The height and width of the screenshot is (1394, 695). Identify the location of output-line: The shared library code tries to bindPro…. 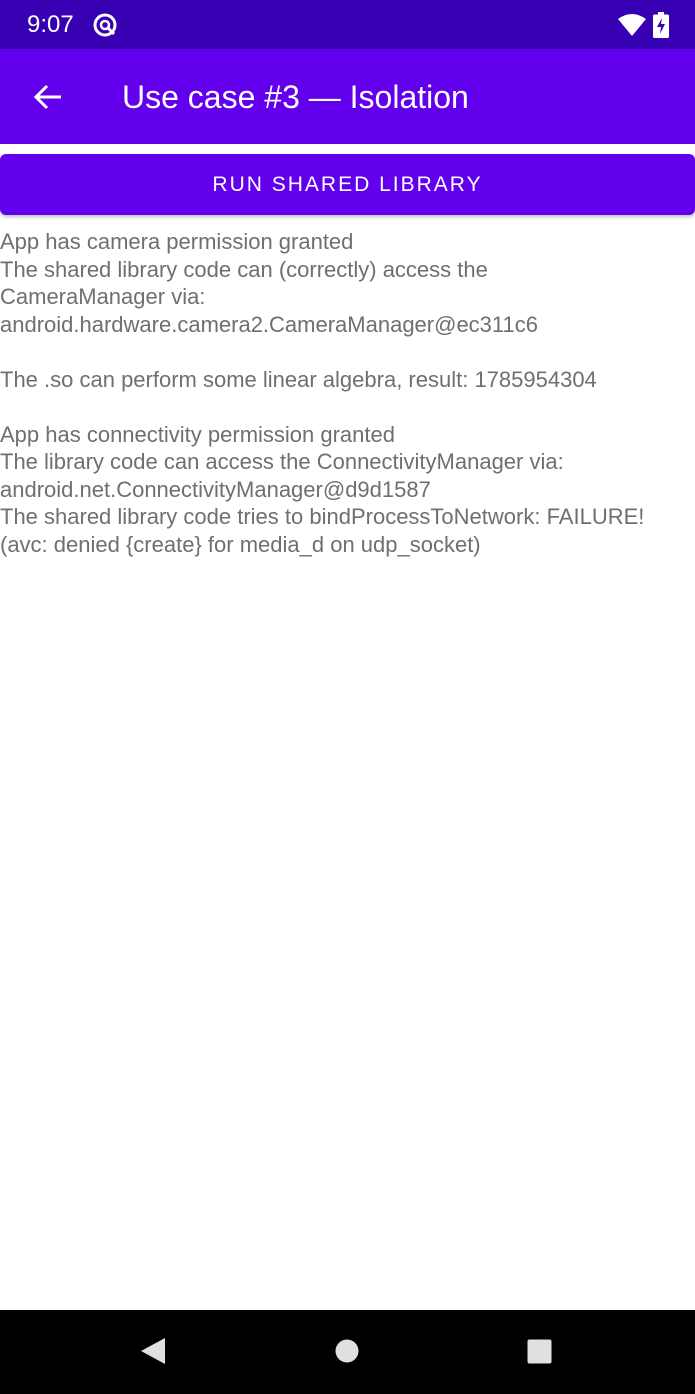
(322, 516).